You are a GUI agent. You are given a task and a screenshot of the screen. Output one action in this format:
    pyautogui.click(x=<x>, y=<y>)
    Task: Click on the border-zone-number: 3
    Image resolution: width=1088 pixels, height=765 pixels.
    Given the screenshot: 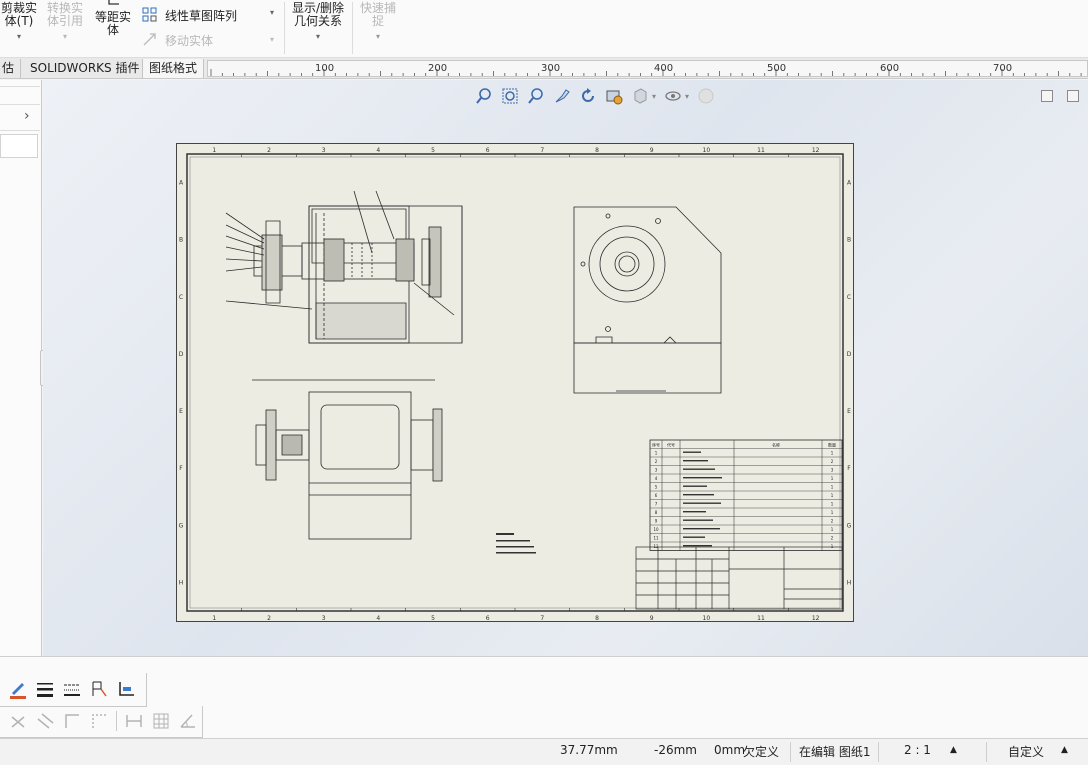 What is the action you would take?
    pyautogui.click(x=324, y=150)
    